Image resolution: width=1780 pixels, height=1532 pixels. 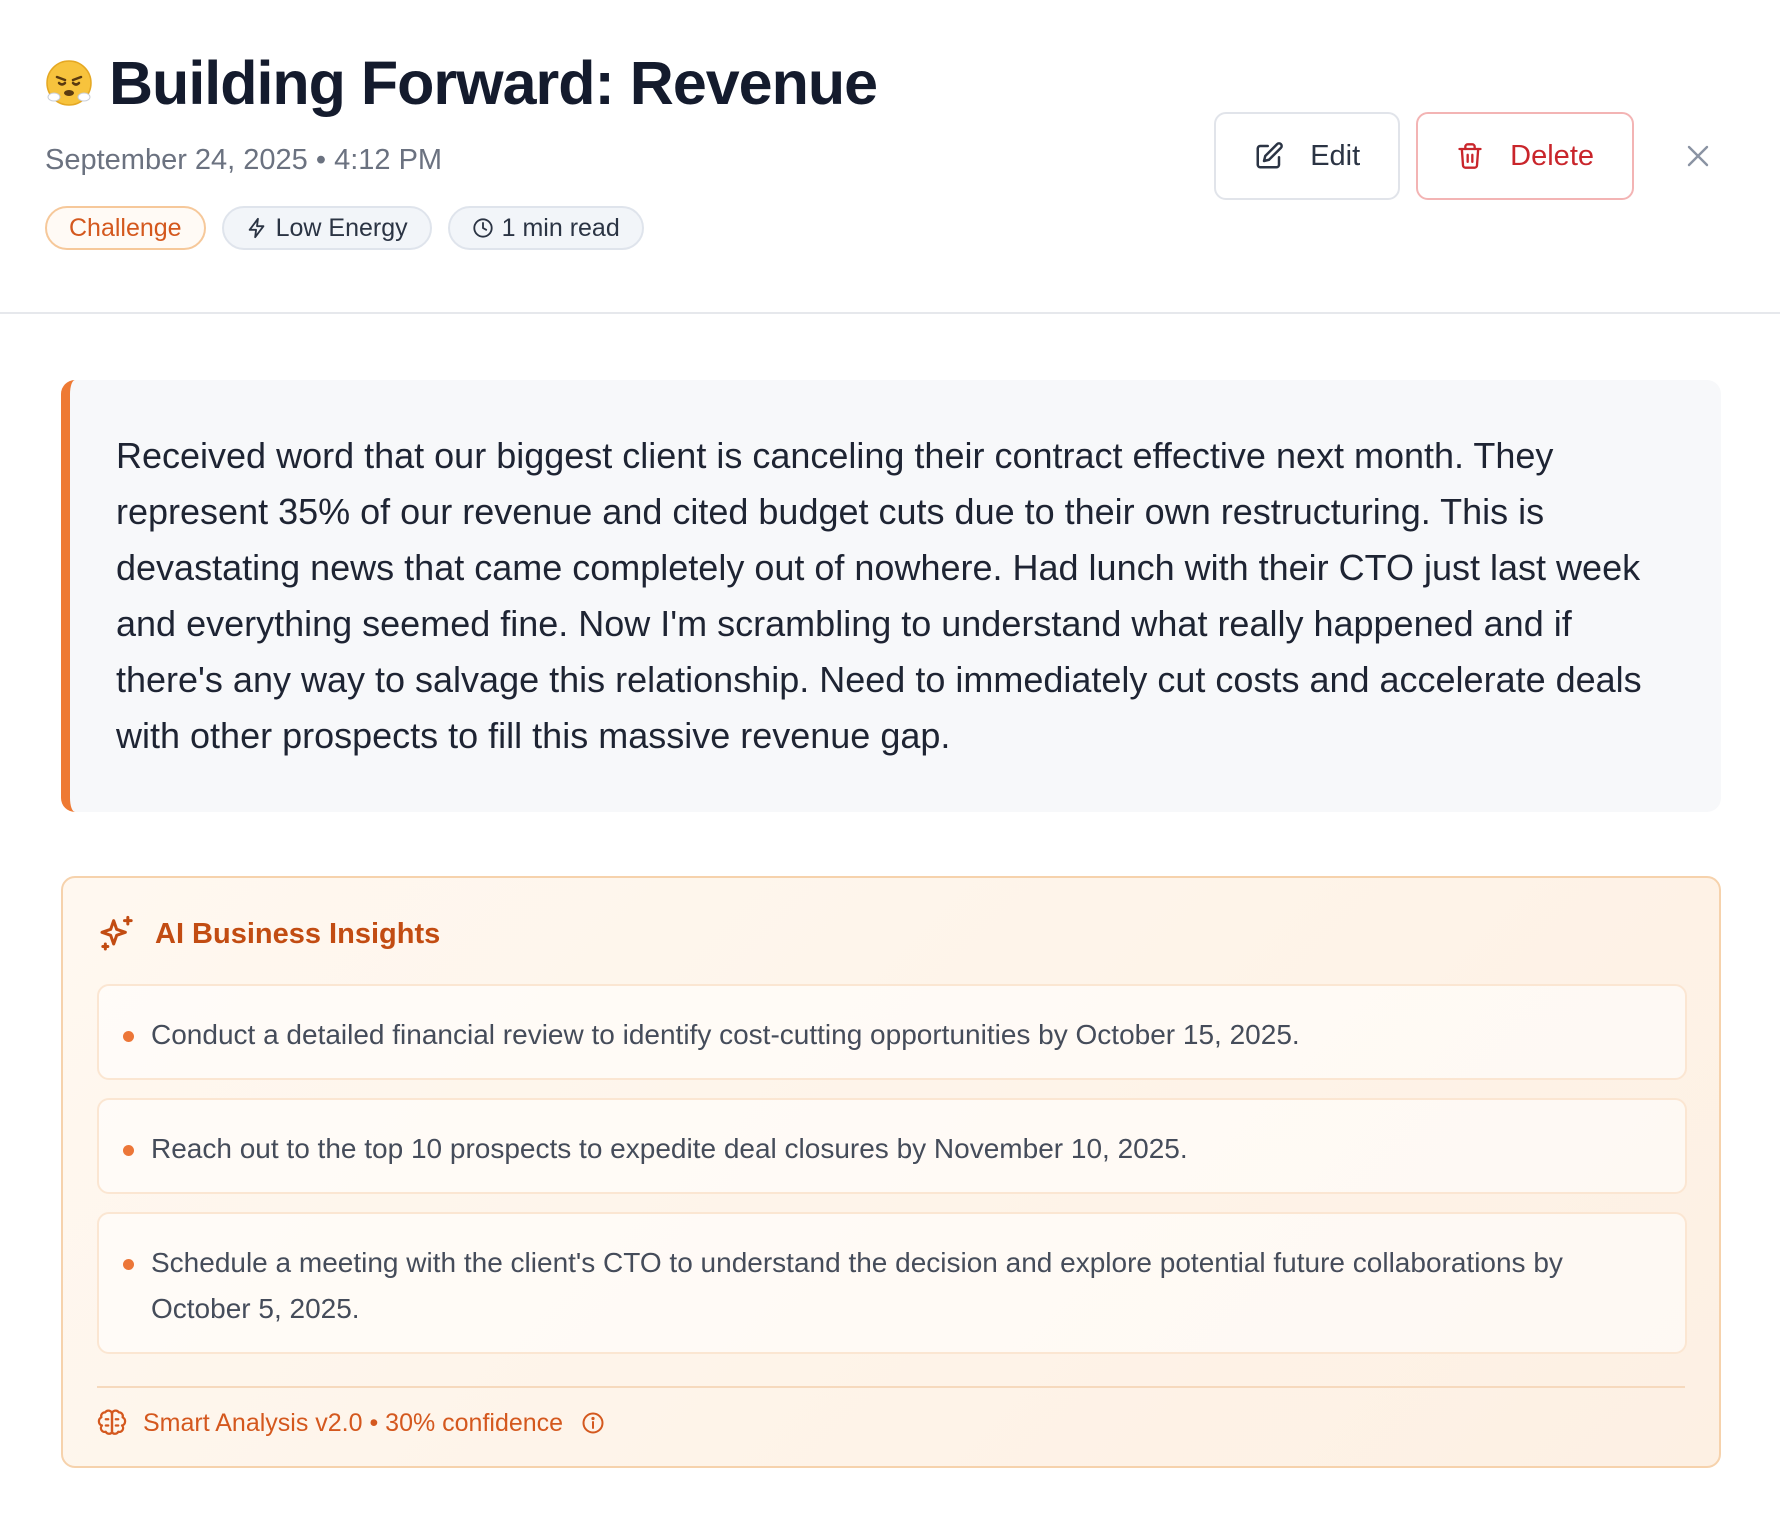 I want to click on edit-button-label: Edit, so click(x=1335, y=155).